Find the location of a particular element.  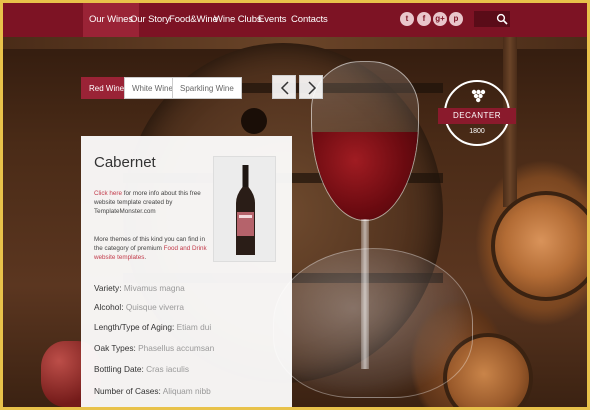

info-text-2-end: . is located at coordinates (145, 257).